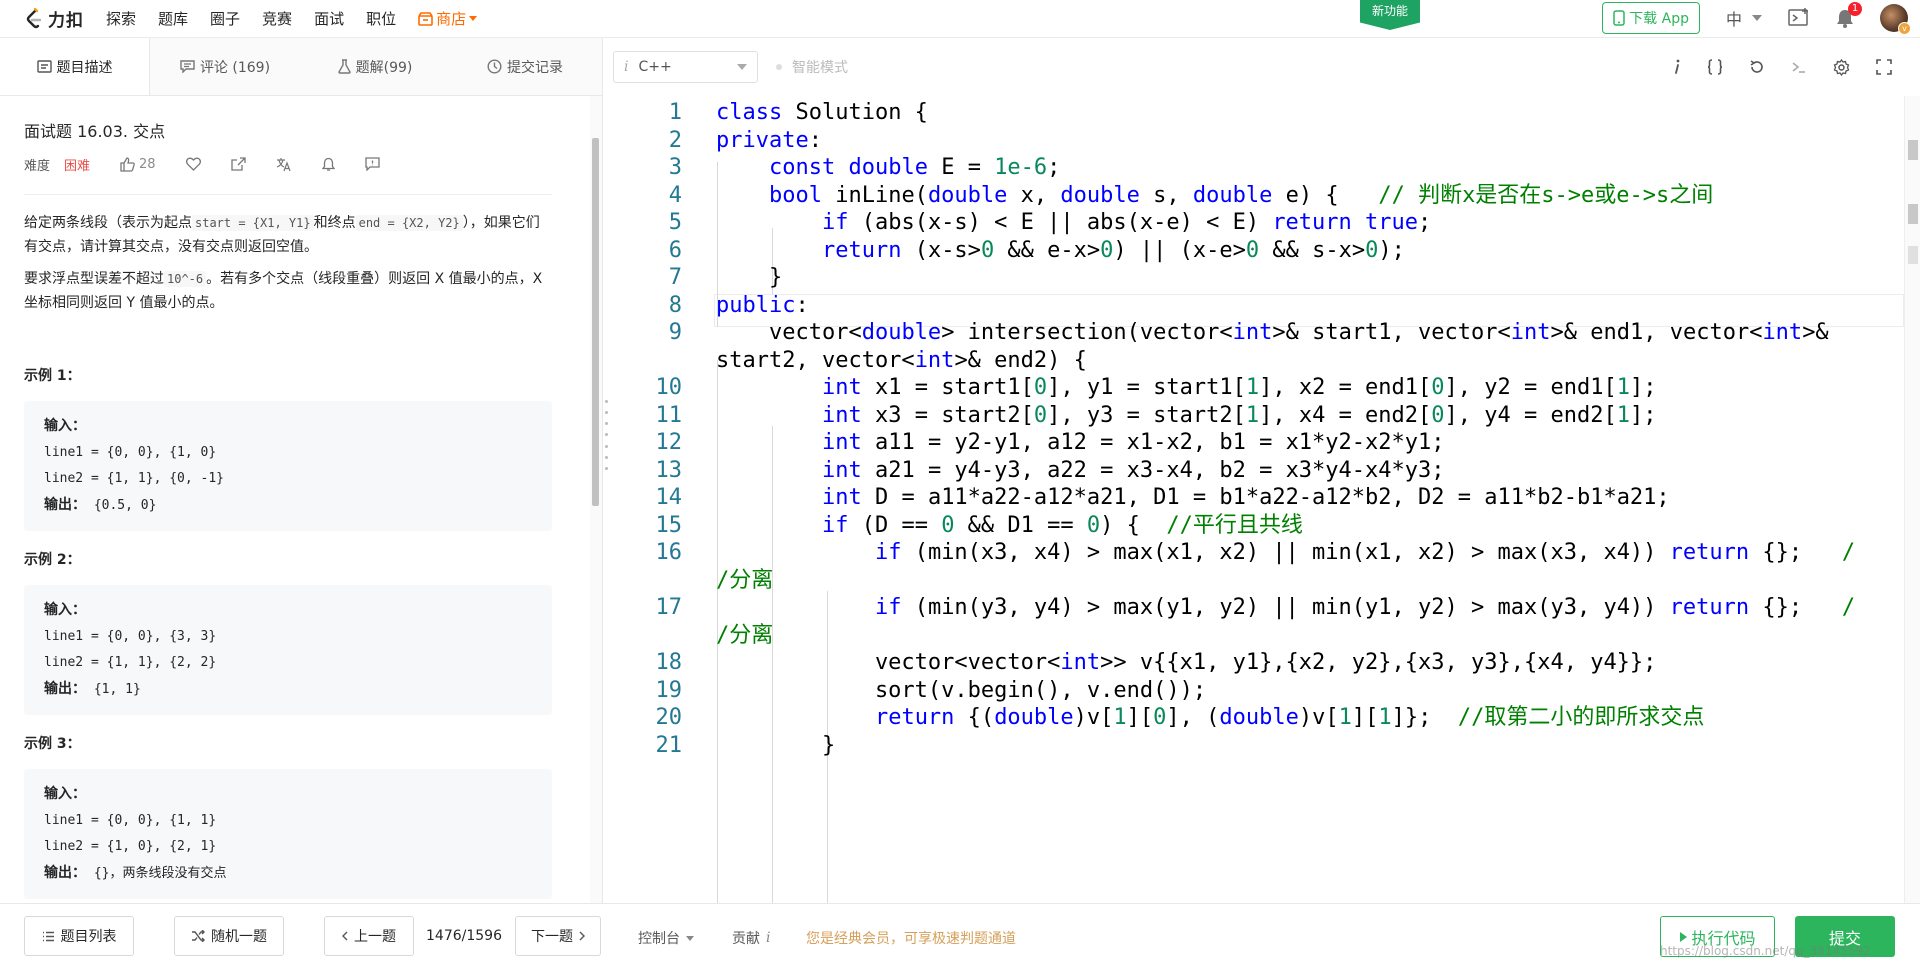  I want to click on list-icon, so click(48, 936).